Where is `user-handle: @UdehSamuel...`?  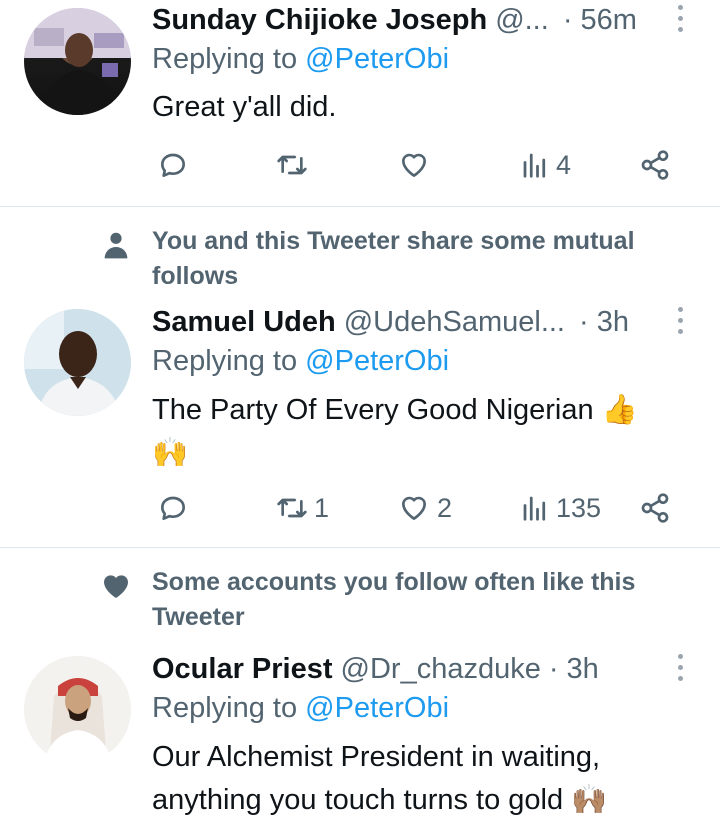 user-handle: @UdehSamuel... is located at coordinates (454, 322).